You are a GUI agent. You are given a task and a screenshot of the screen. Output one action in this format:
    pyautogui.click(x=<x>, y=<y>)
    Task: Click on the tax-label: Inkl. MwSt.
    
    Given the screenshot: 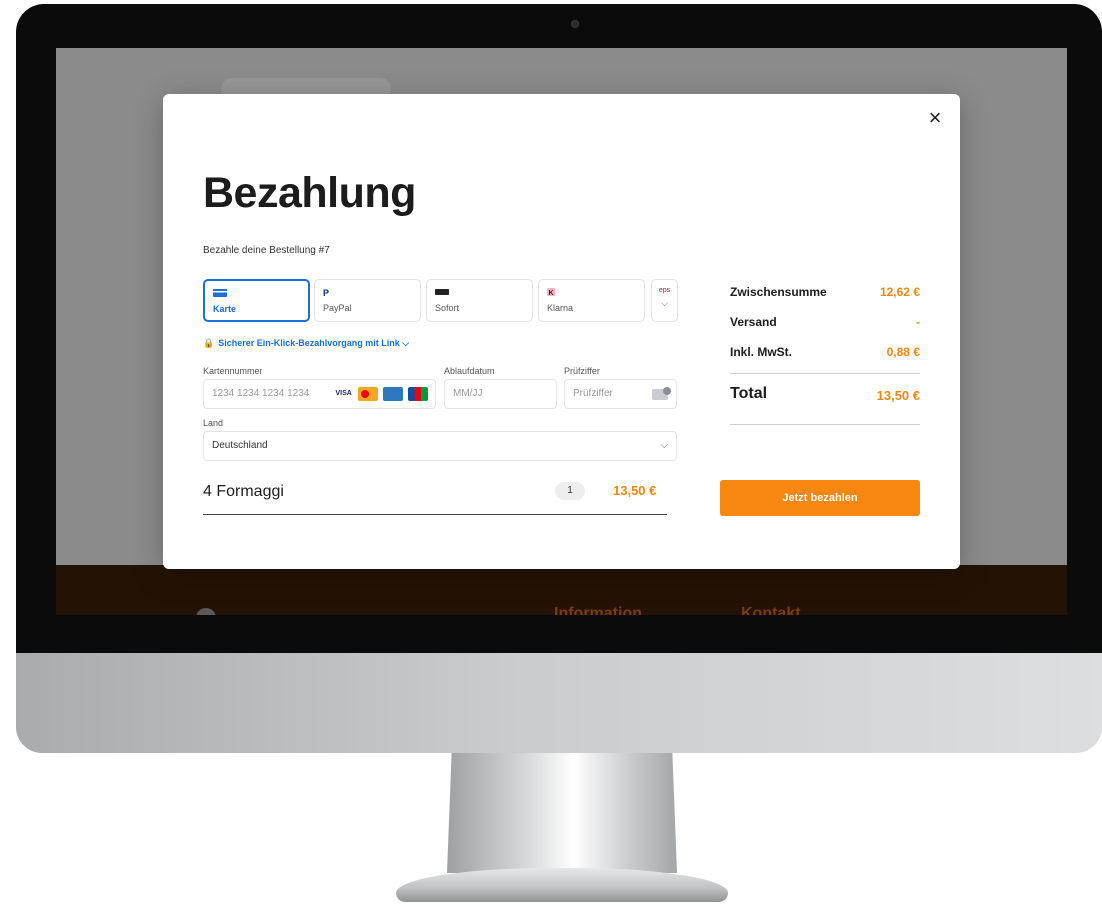 What is the action you would take?
    pyautogui.click(x=761, y=352)
    